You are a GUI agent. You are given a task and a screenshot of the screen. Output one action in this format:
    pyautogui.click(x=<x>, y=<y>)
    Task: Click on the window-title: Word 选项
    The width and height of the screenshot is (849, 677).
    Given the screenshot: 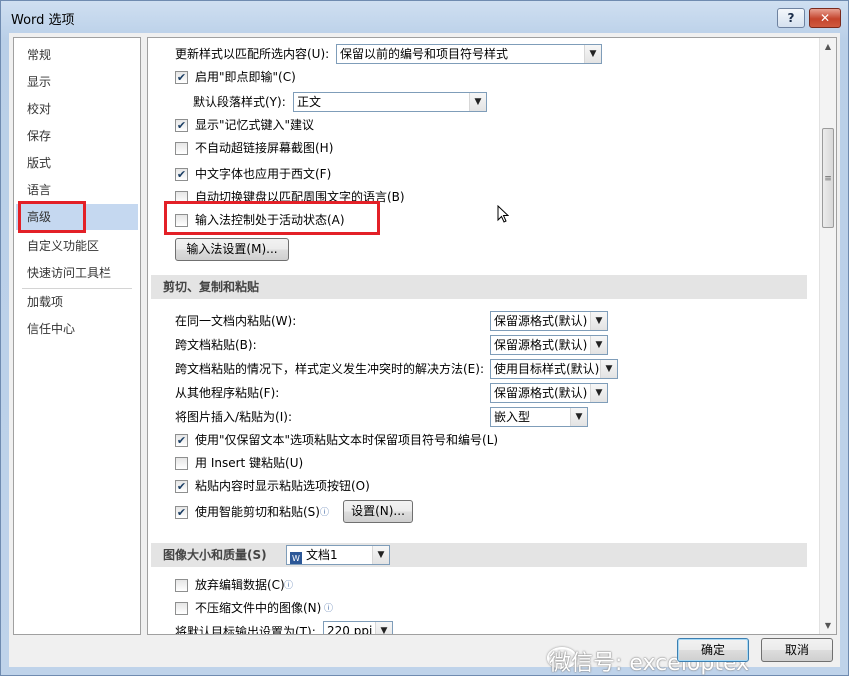 What is the action you would take?
    pyautogui.click(x=43, y=20)
    